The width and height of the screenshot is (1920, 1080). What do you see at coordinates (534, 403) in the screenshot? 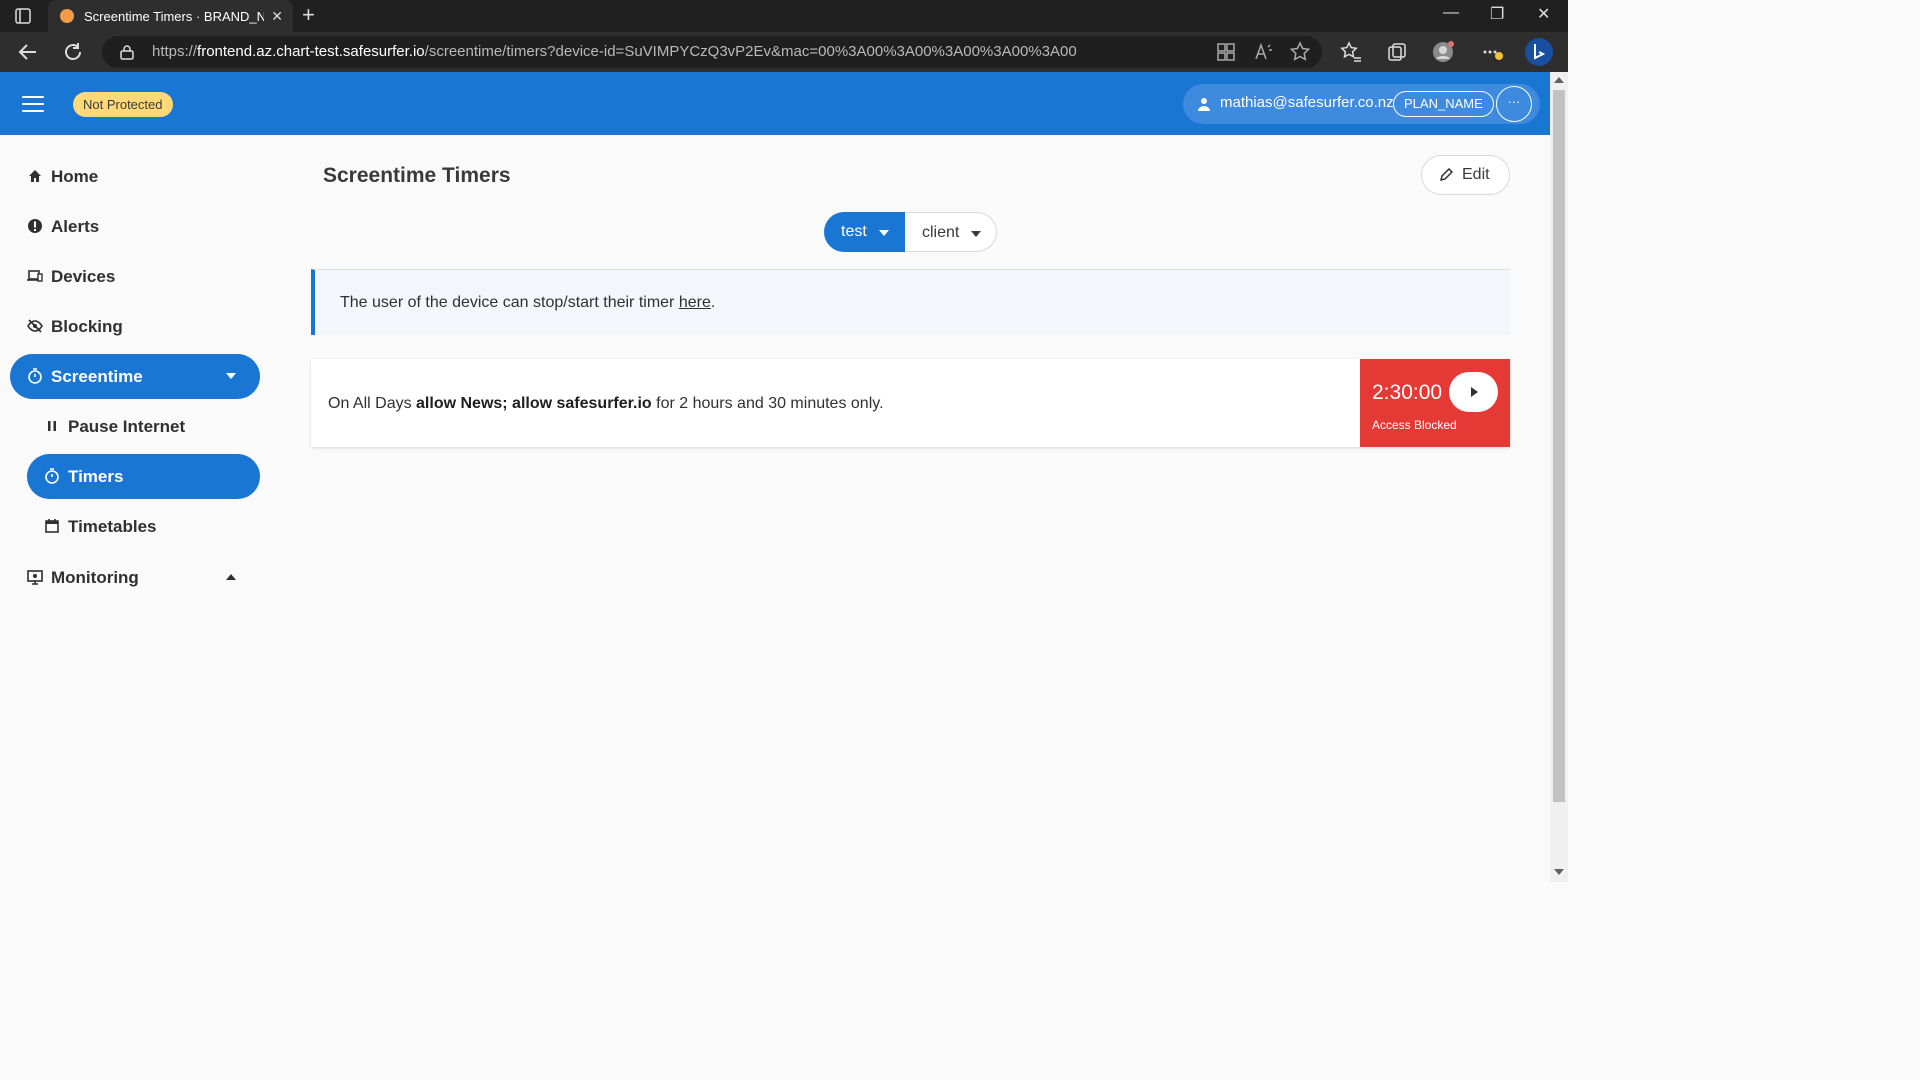
I see `timer-rule: allow News; allow safesurfer.io` at bounding box center [534, 403].